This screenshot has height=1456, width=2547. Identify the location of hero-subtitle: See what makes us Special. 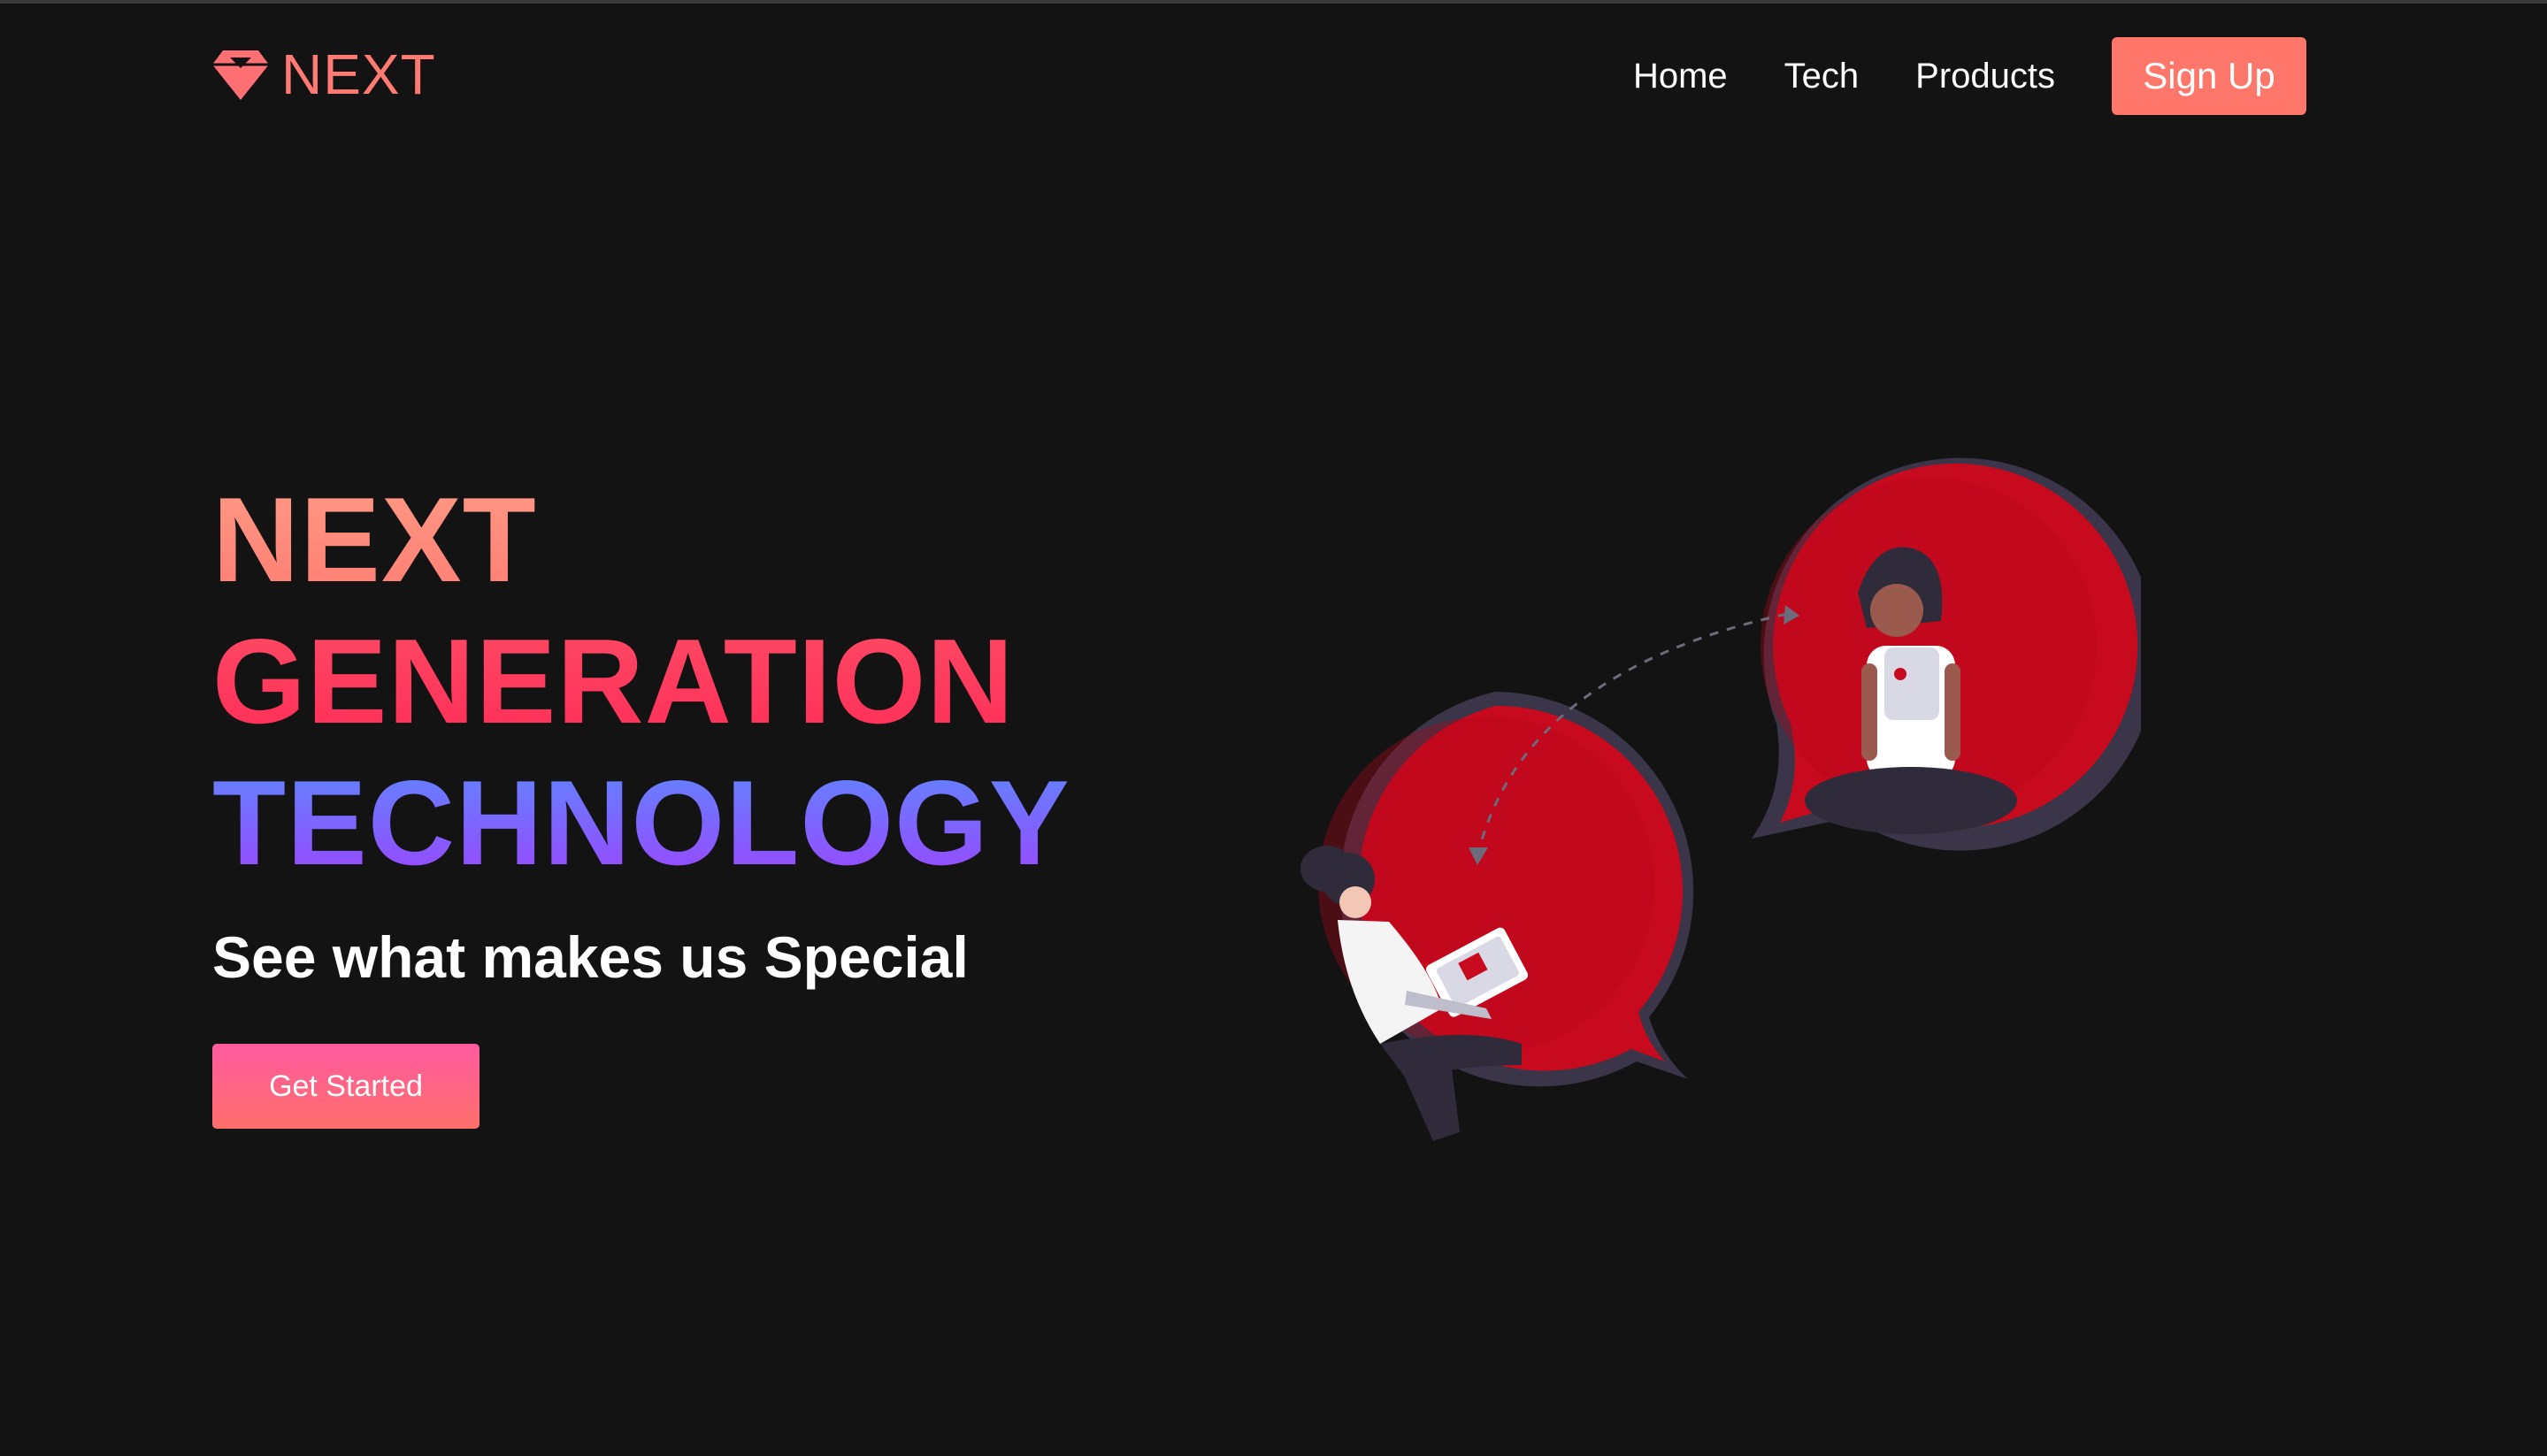
(590, 957).